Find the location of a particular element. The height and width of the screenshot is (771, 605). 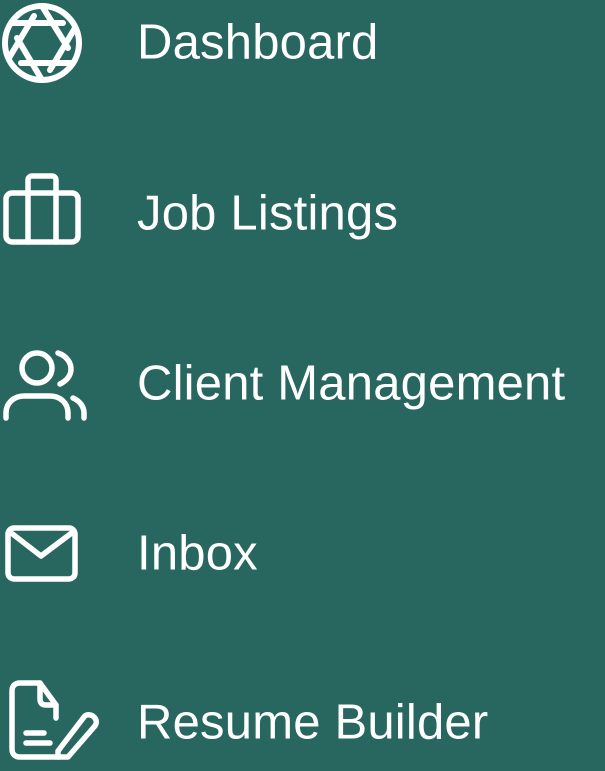

briefcase-icon is located at coordinates (45, 214).